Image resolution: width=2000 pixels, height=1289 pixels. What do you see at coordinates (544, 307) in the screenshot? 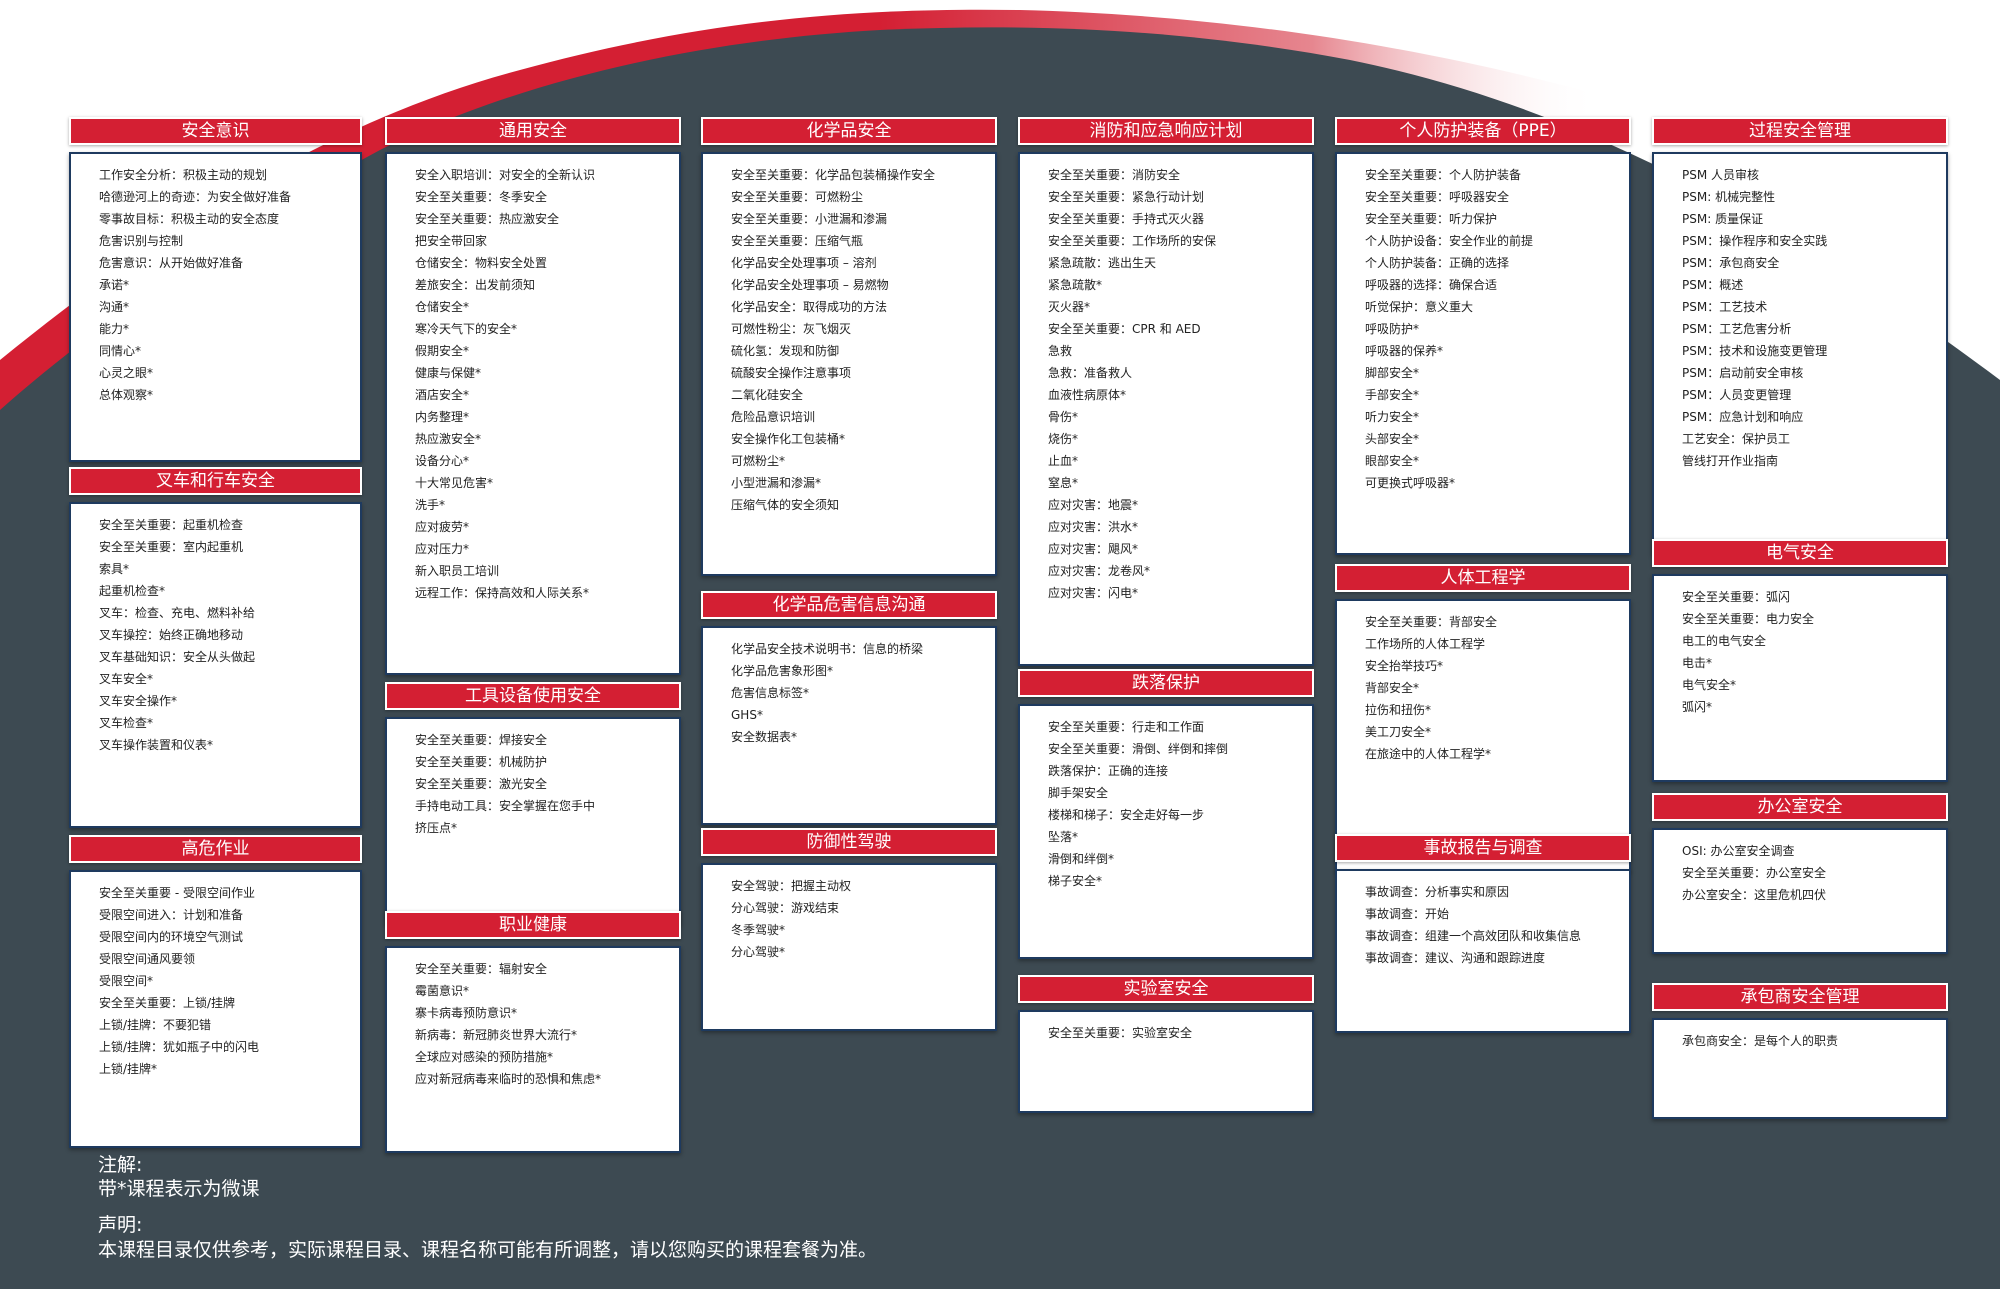
I see `course-item: ►仓储安全*` at bounding box center [544, 307].